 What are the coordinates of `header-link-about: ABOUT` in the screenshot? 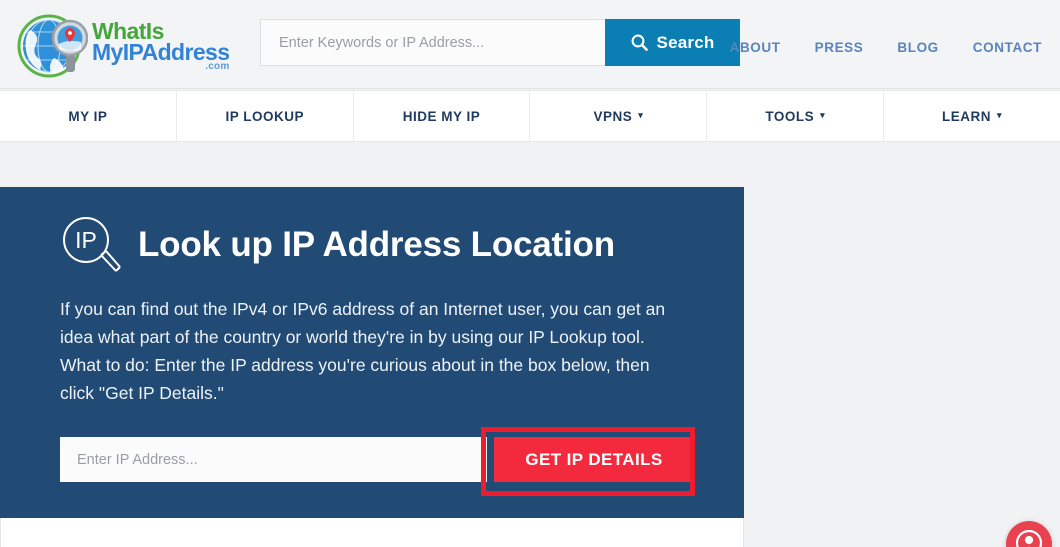 It's located at (755, 47).